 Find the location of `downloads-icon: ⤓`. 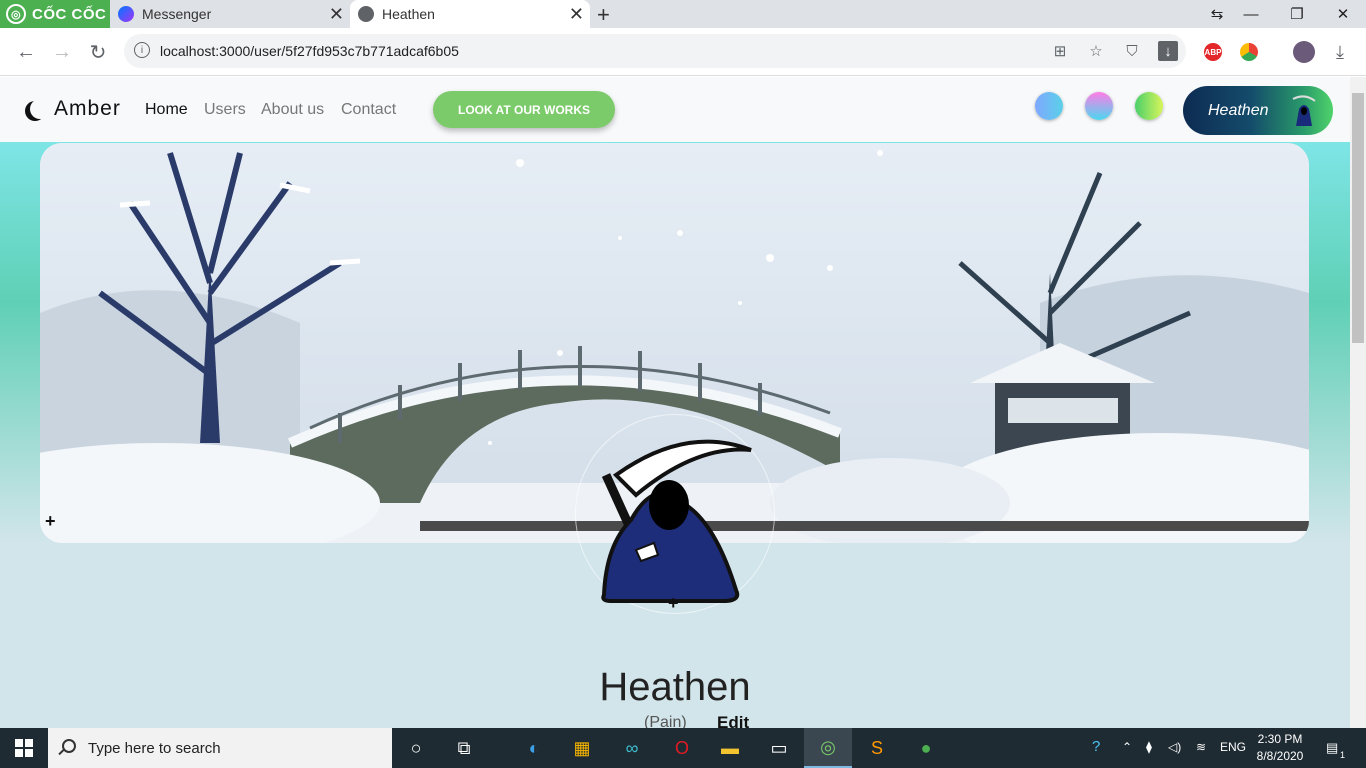

downloads-icon: ⤓ is located at coordinates (1340, 52).